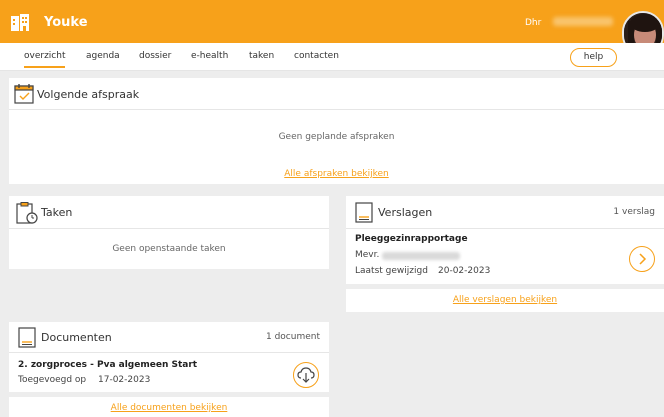  I want to click on download-document-button, so click(306, 375).